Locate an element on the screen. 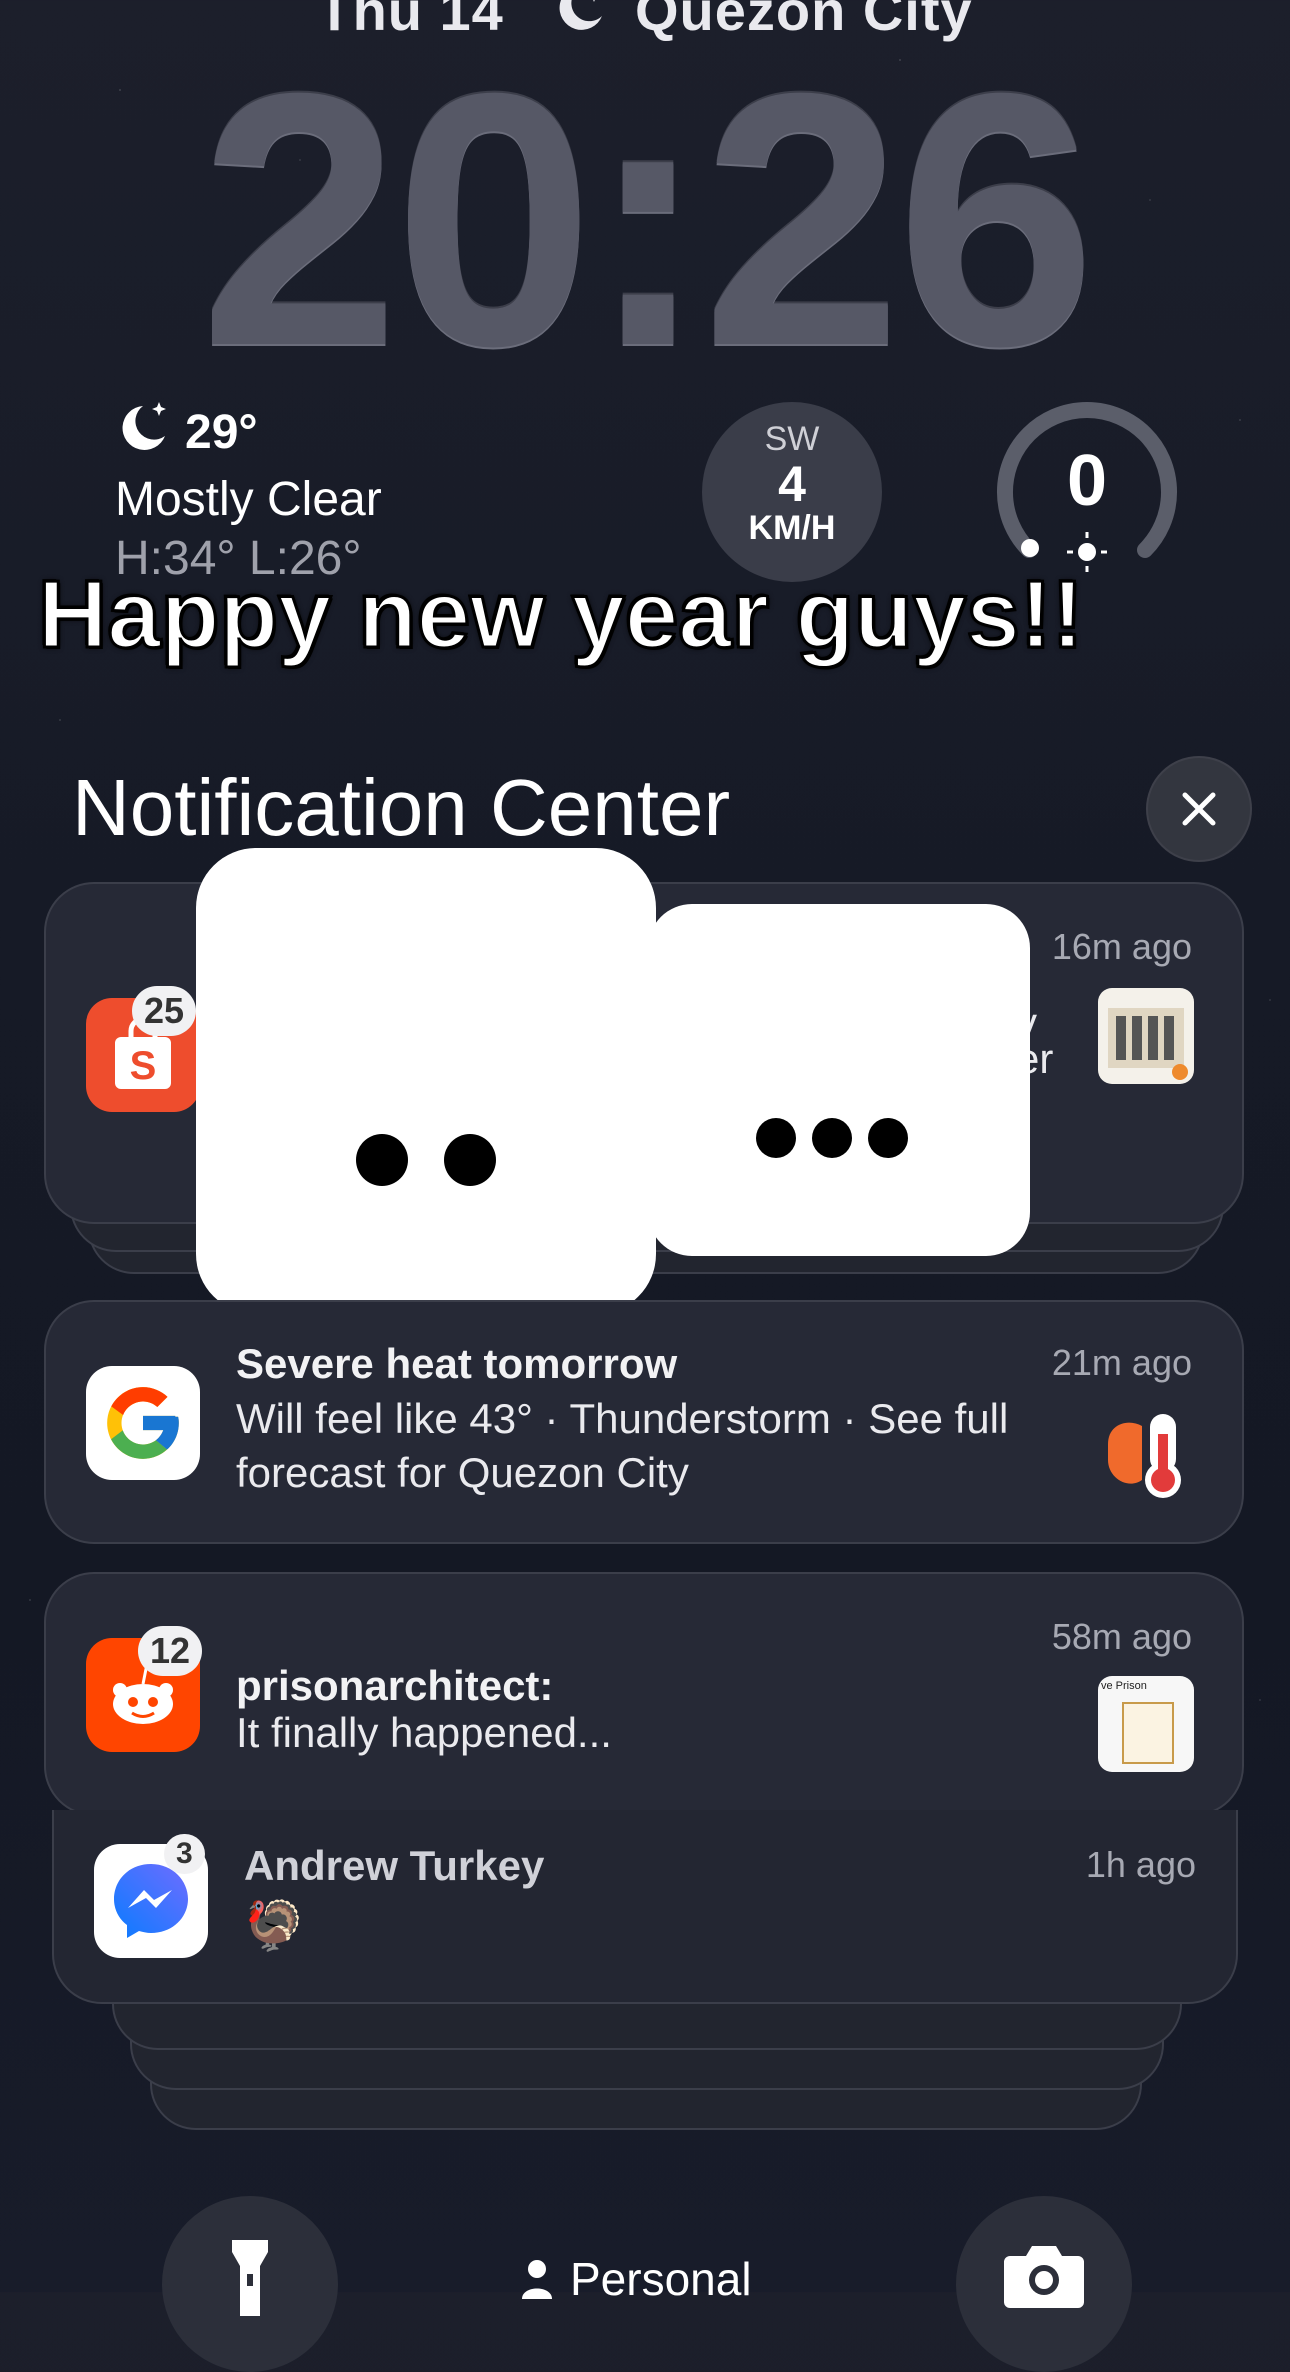 The image size is (1290, 2372). badge-count: 12 is located at coordinates (170, 1651).